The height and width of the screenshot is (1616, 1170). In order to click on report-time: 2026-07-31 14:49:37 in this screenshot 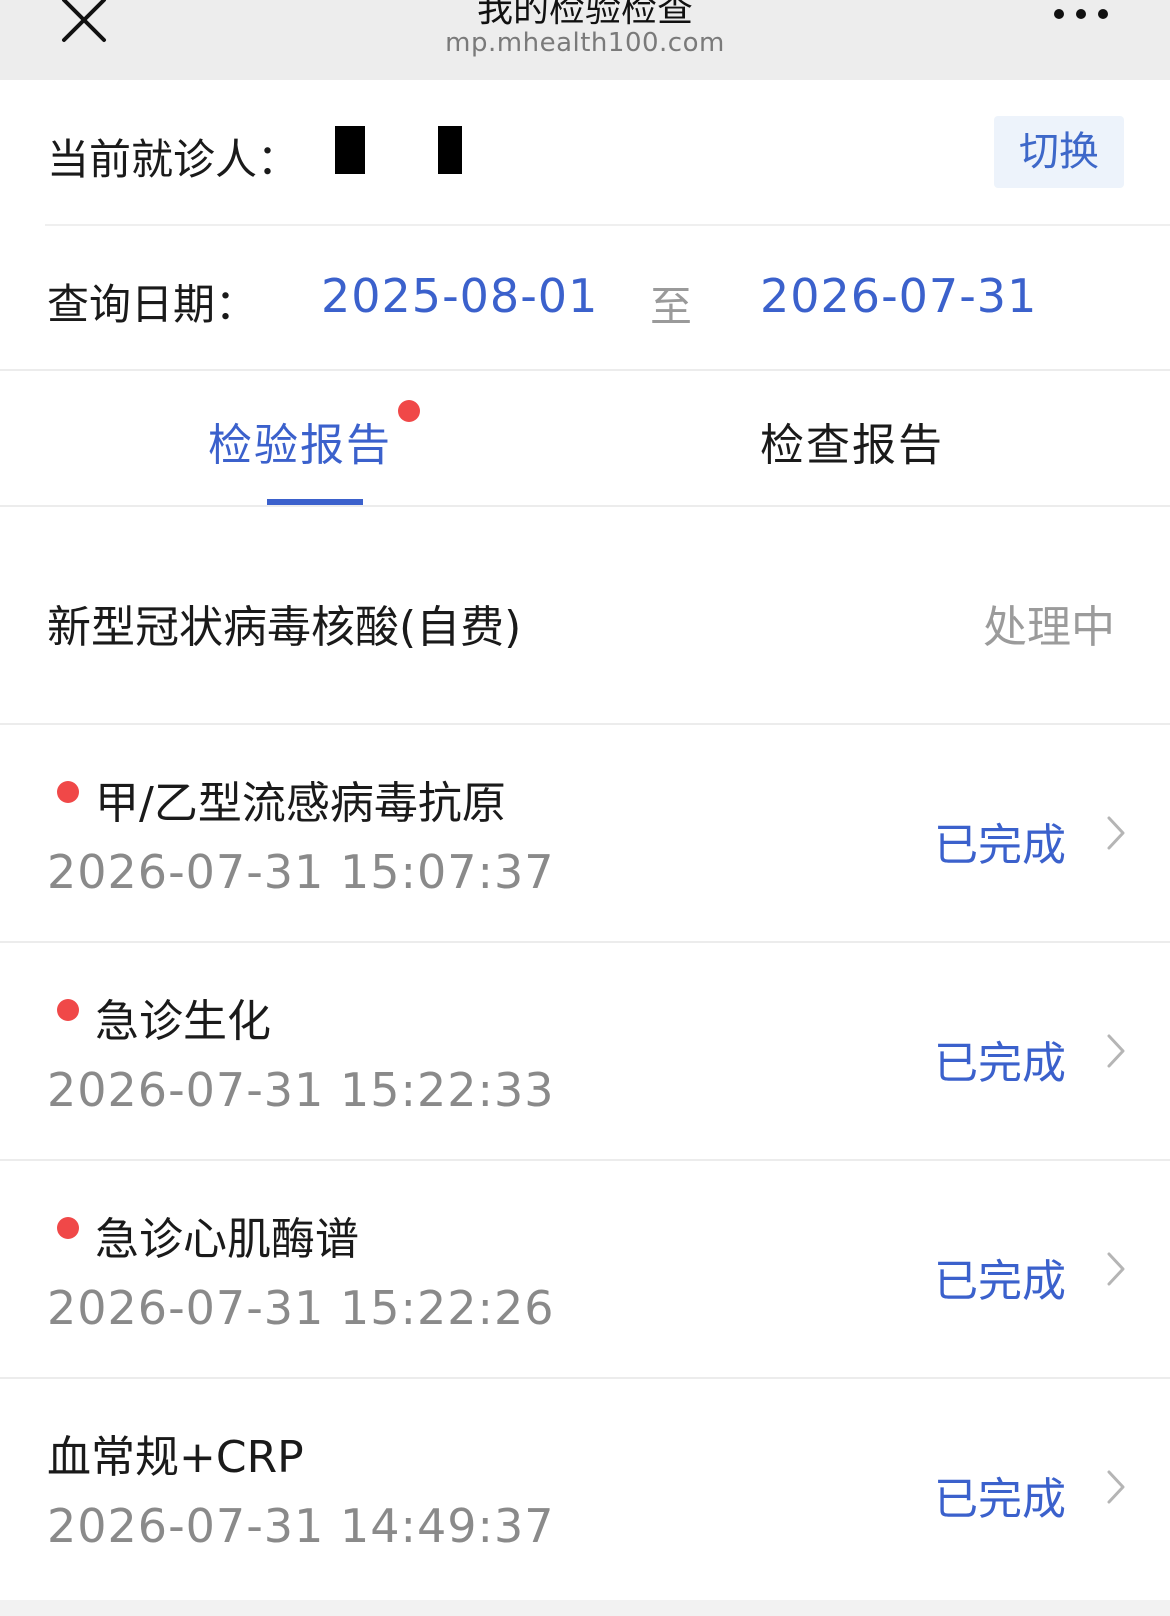, I will do `click(301, 1526)`.